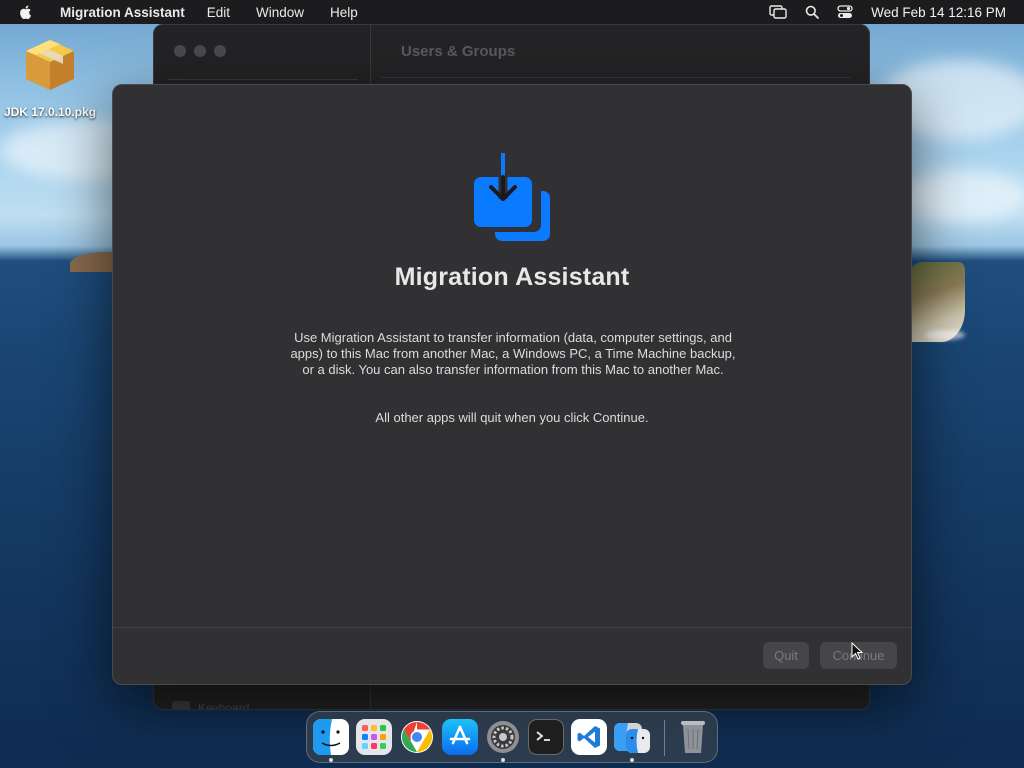 Image resolution: width=1024 pixels, height=768 pixels. What do you see at coordinates (263, 79) in the screenshot?
I see `sidebar-divider` at bounding box center [263, 79].